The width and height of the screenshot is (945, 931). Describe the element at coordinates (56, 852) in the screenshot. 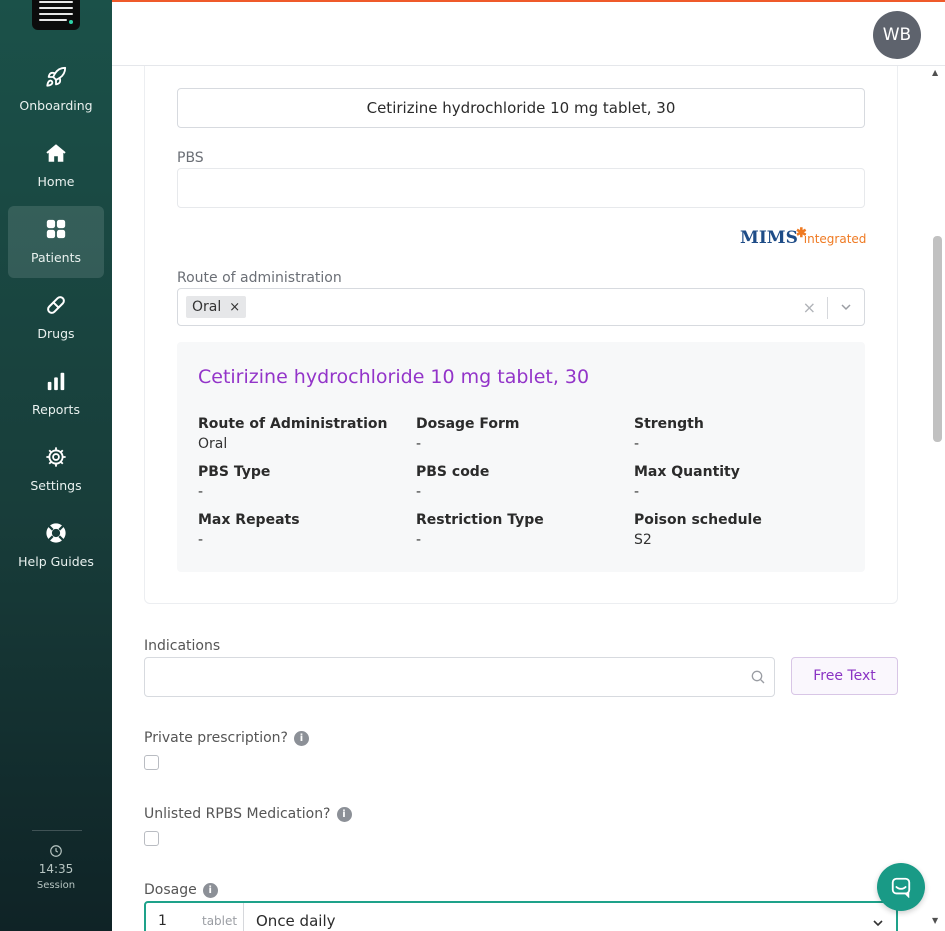

I see `clock-icon` at that location.